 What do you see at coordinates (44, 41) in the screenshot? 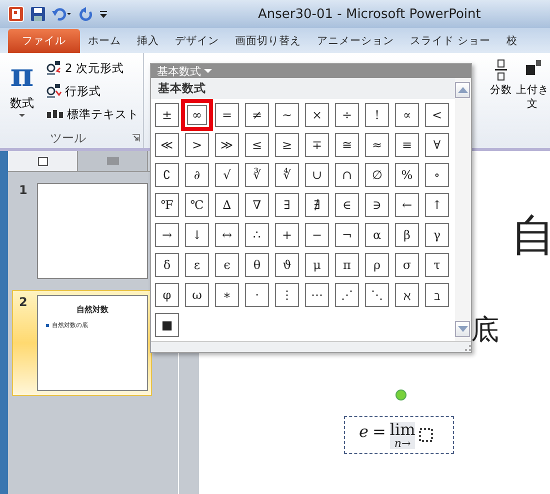
I see `file-tab: ファイル` at bounding box center [44, 41].